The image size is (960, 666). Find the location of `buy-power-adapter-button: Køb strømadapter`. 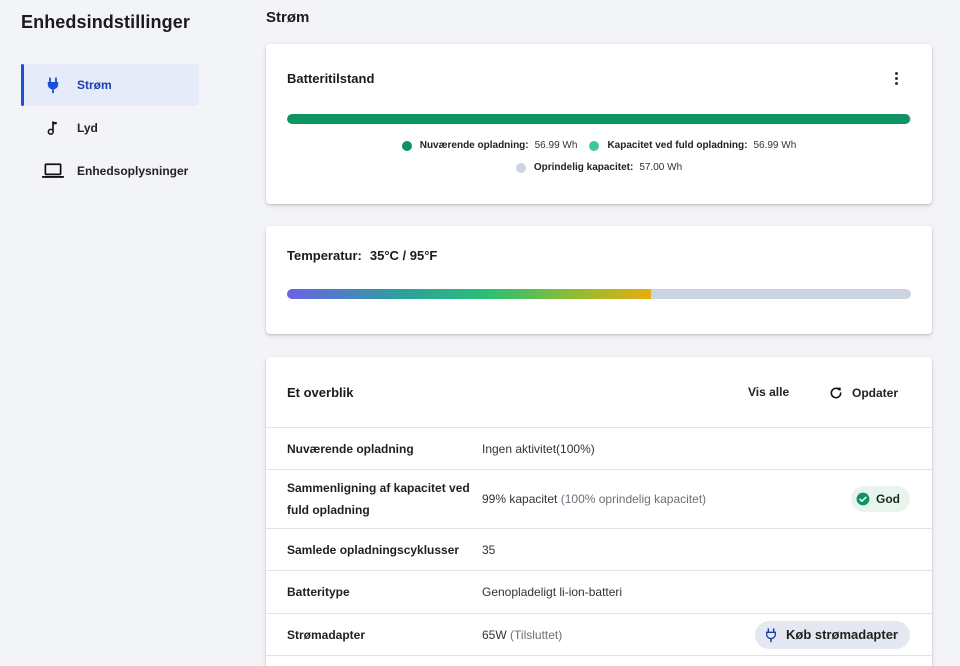

buy-power-adapter-button: Køb strømadapter is located at coordinates (832, 634).